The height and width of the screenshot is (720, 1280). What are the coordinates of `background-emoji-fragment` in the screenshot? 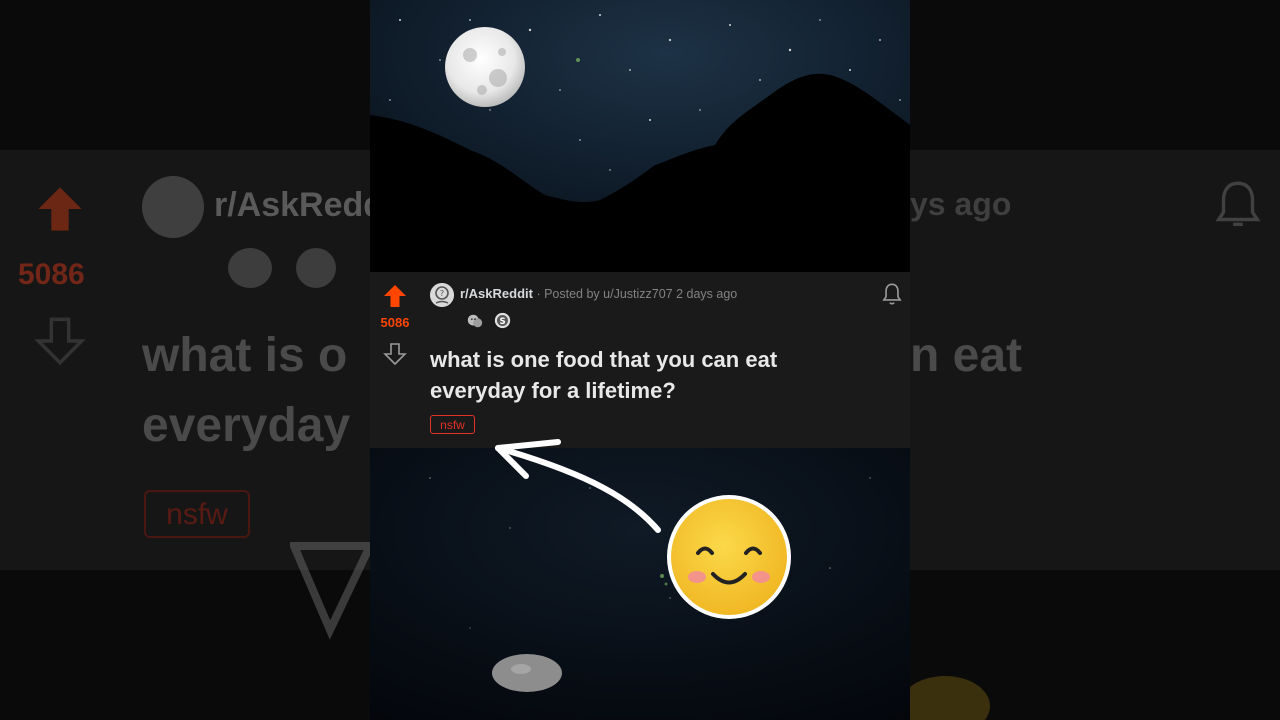 It's located at (945, 698).